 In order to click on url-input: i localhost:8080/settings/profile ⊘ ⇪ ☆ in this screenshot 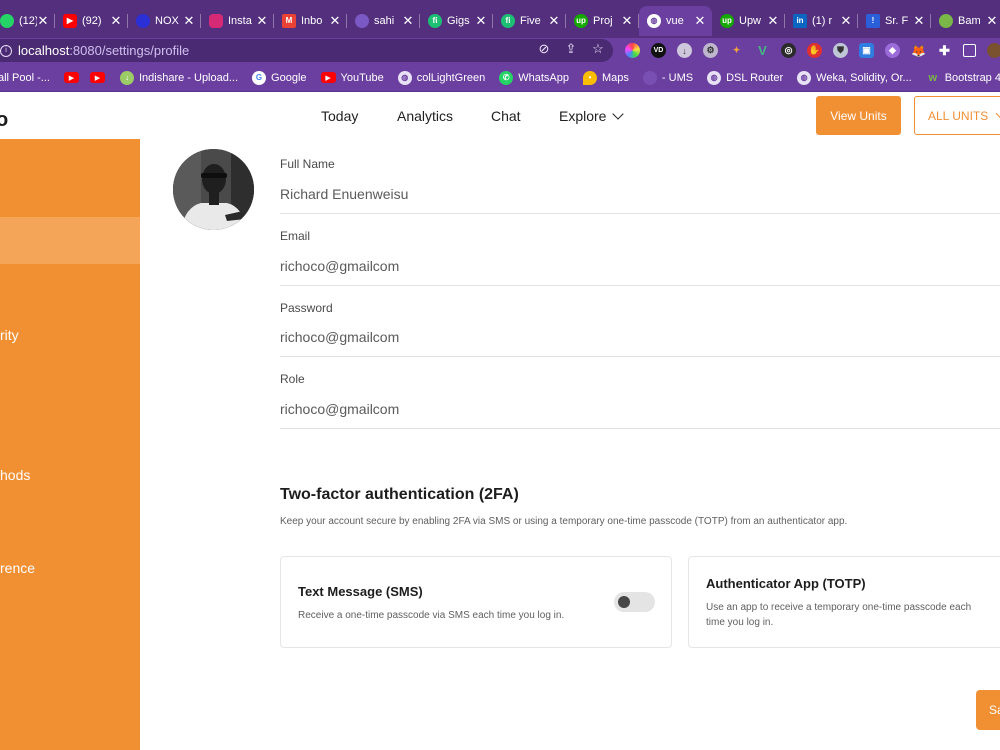, I will do `click(306, 50)`.